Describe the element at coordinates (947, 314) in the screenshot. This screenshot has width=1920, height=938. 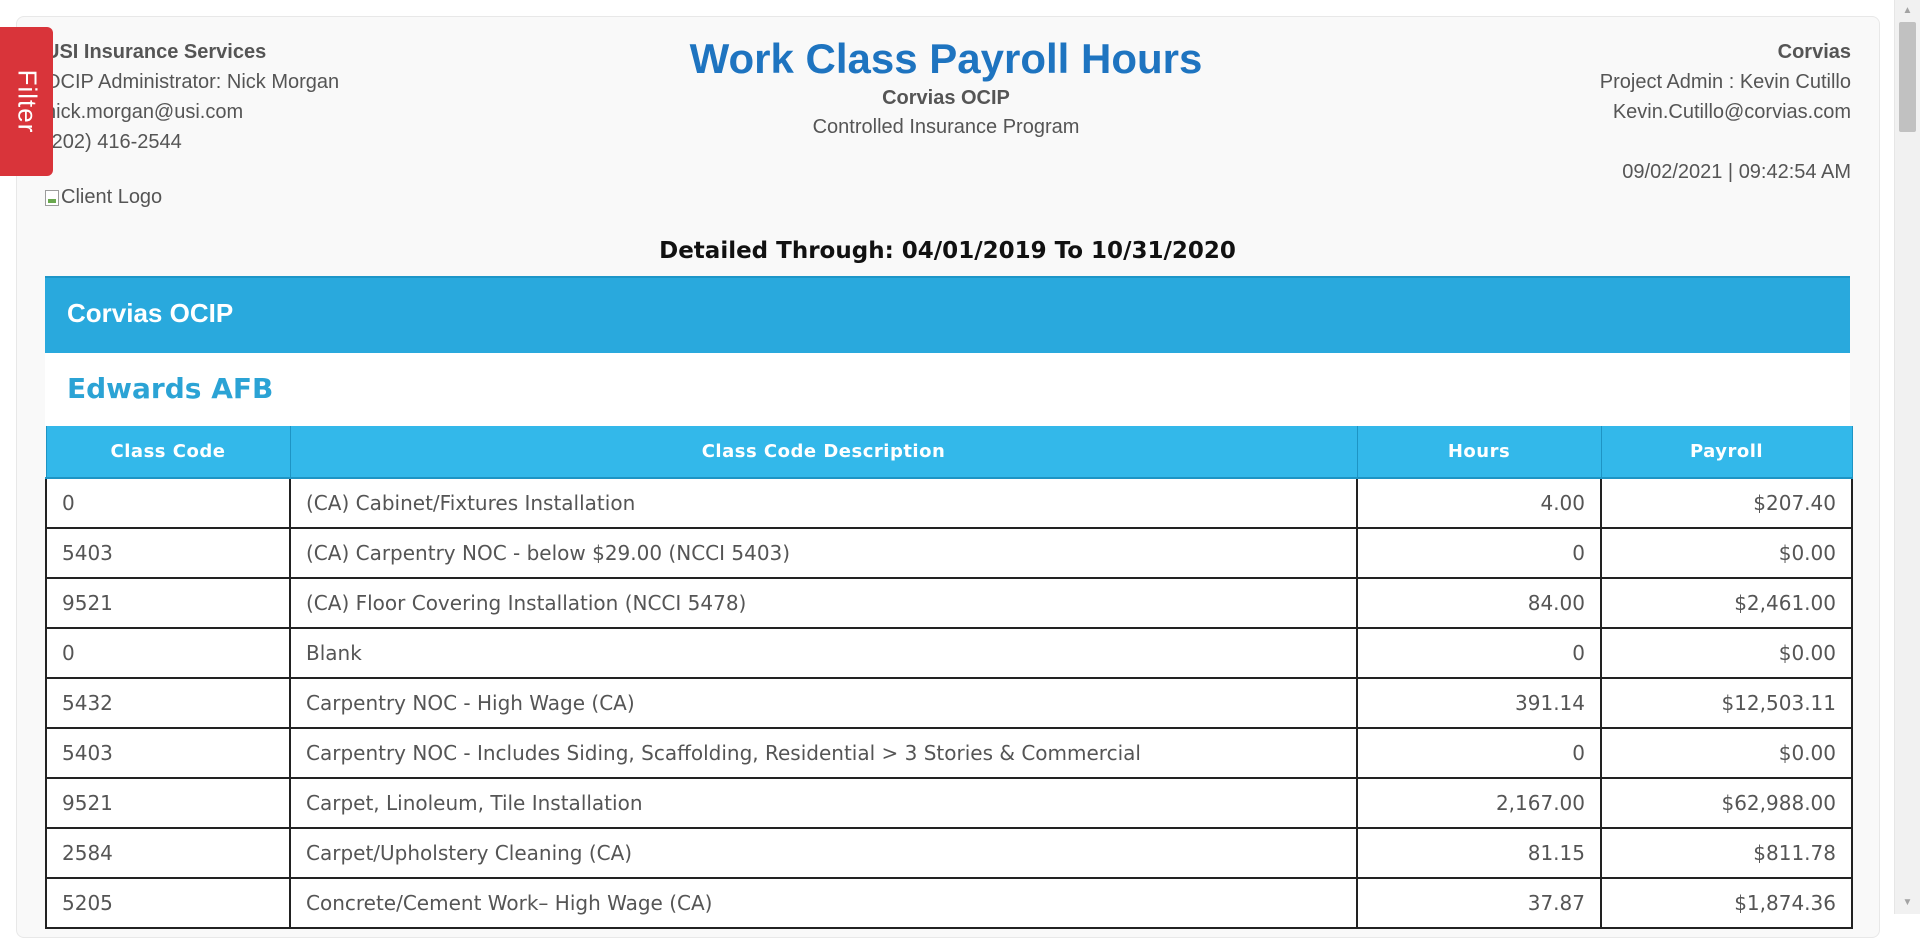
I see `program-header: Corvias OCIP` at that location.